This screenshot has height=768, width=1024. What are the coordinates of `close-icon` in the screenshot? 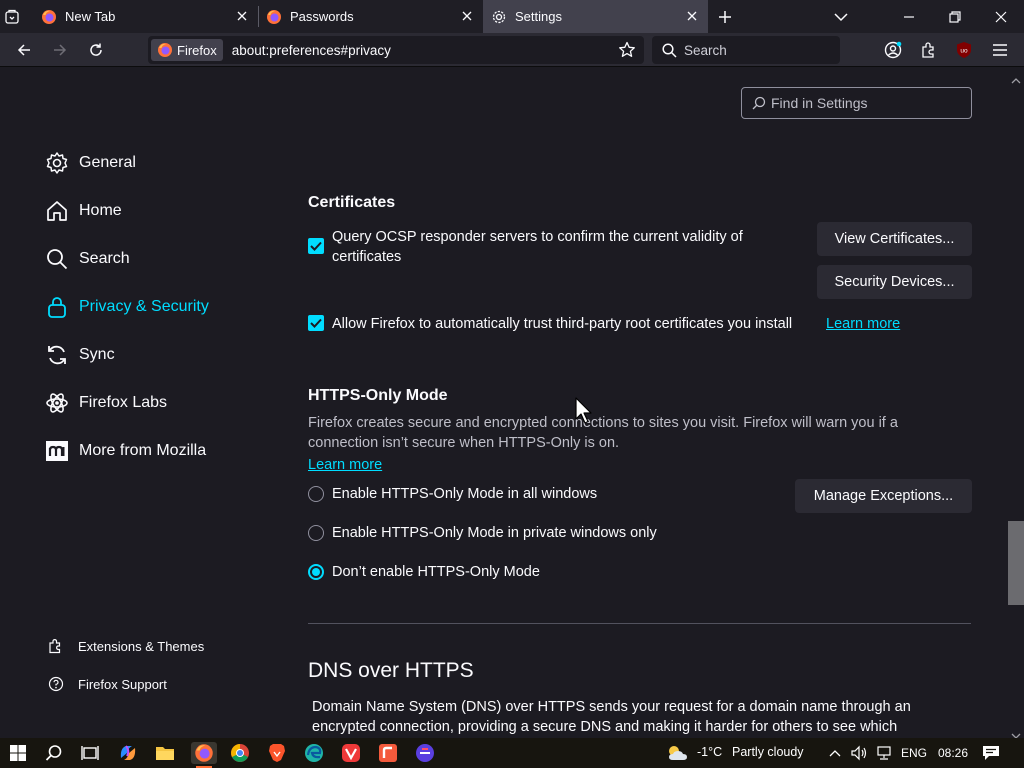 It's located at (1001, 16).